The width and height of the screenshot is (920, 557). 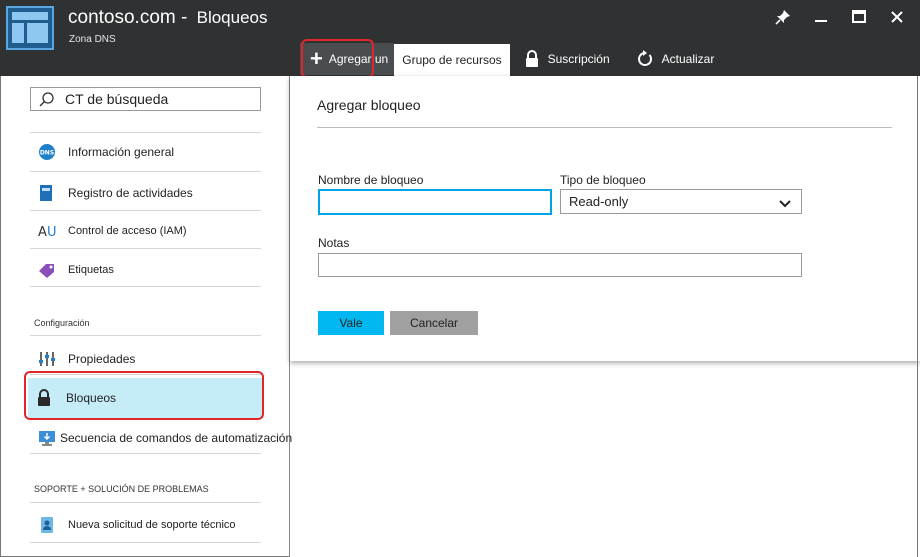 What do you see at coordinates (859, 17) in the screenshot?
I see `maximize-icon` at bounding box center [859, 17].